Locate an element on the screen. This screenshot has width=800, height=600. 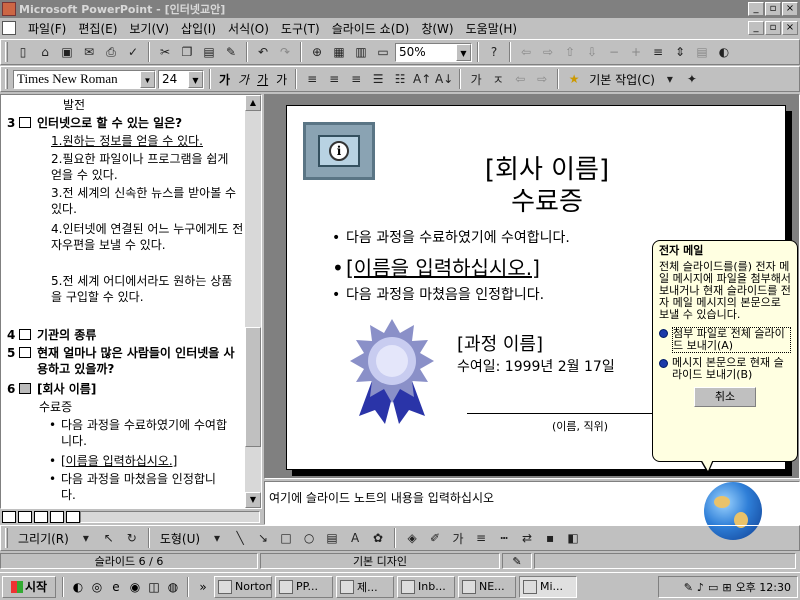
outline-slide-title: 기관의 종류 is located at coordinates (66, 335).